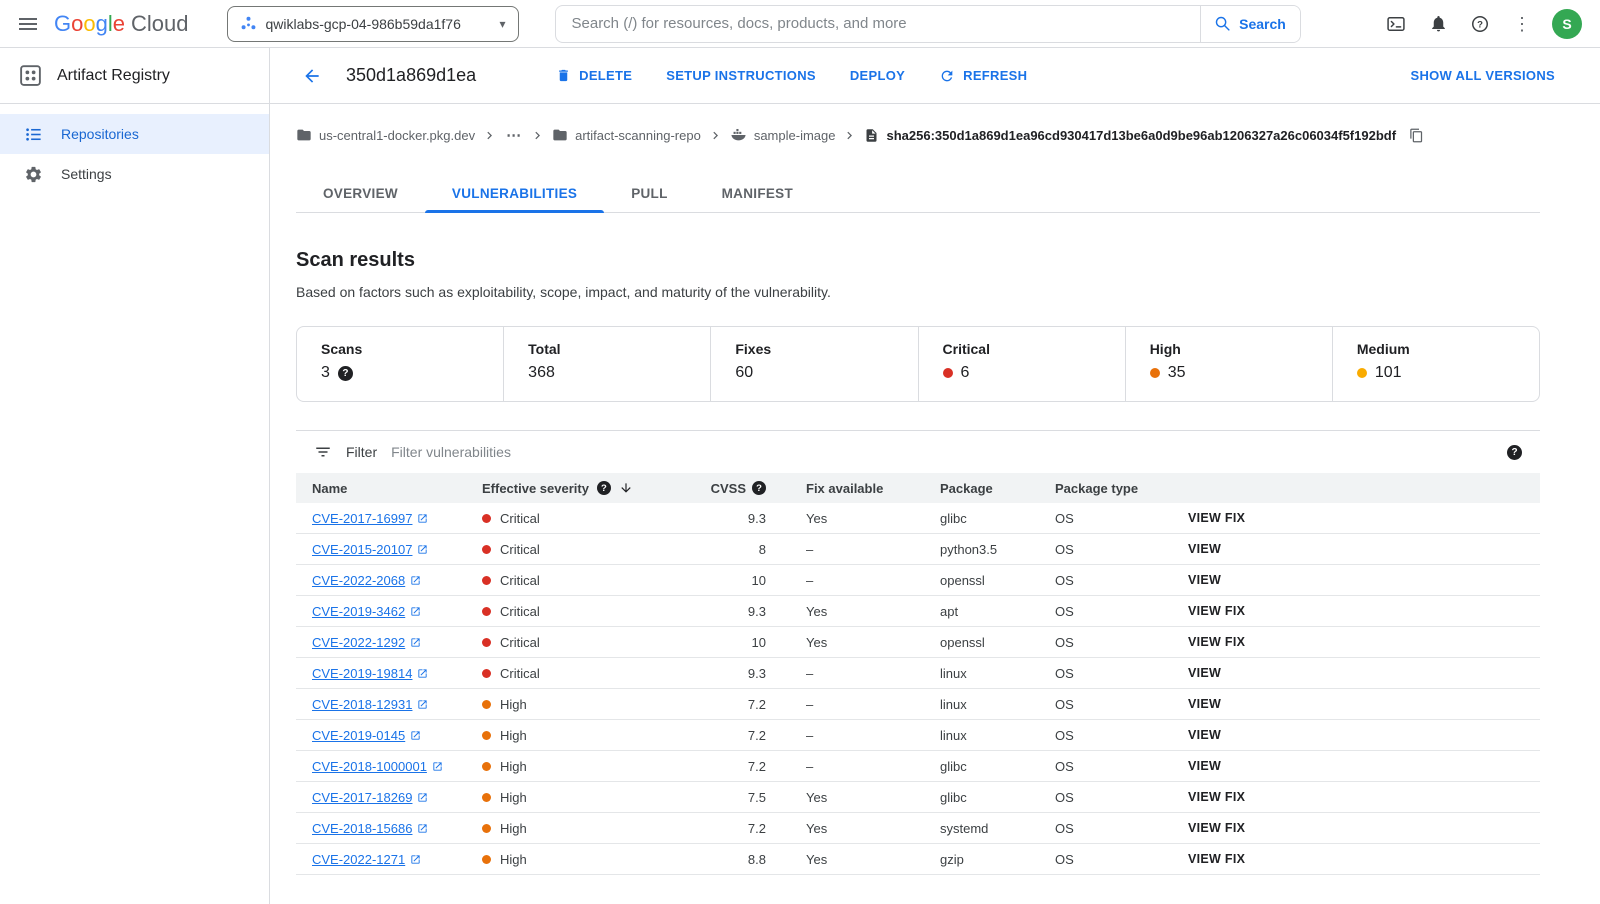 The height and width of the screenshot is (904, 1600). What do you see at coordinates (756, 704) in the screenshot?
I see `cell-cvss: 7.2` at bounding box center [756, 704].